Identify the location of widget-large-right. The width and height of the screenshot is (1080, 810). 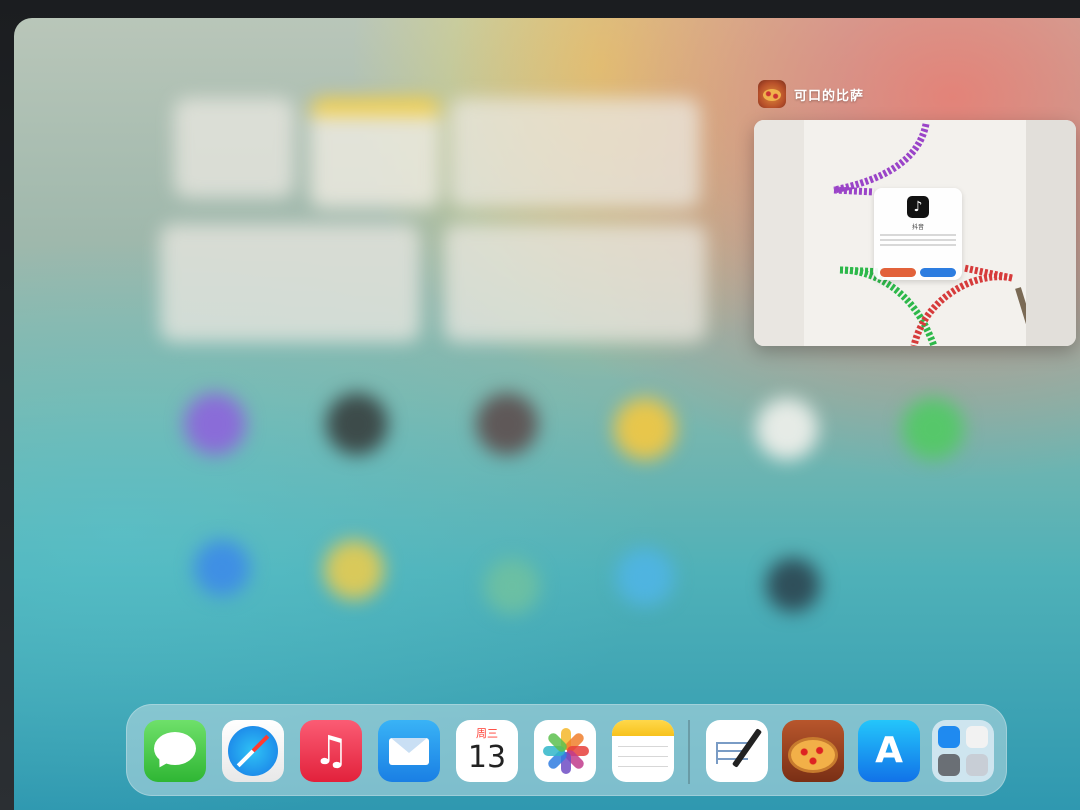
(575, 283).